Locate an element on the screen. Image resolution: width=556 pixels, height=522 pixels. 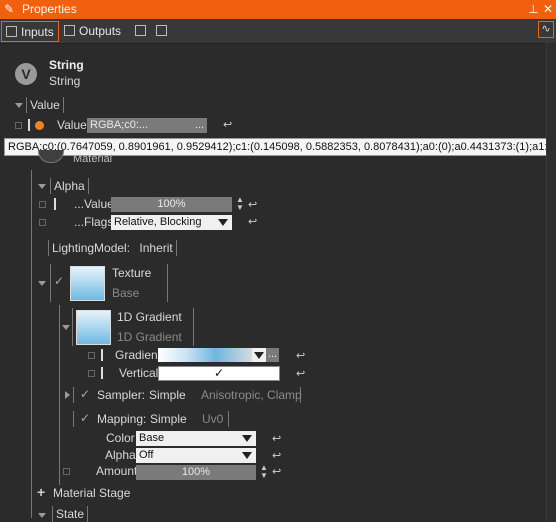
lighting-model-label: LightingModel: is located at coordinates (91, 248).